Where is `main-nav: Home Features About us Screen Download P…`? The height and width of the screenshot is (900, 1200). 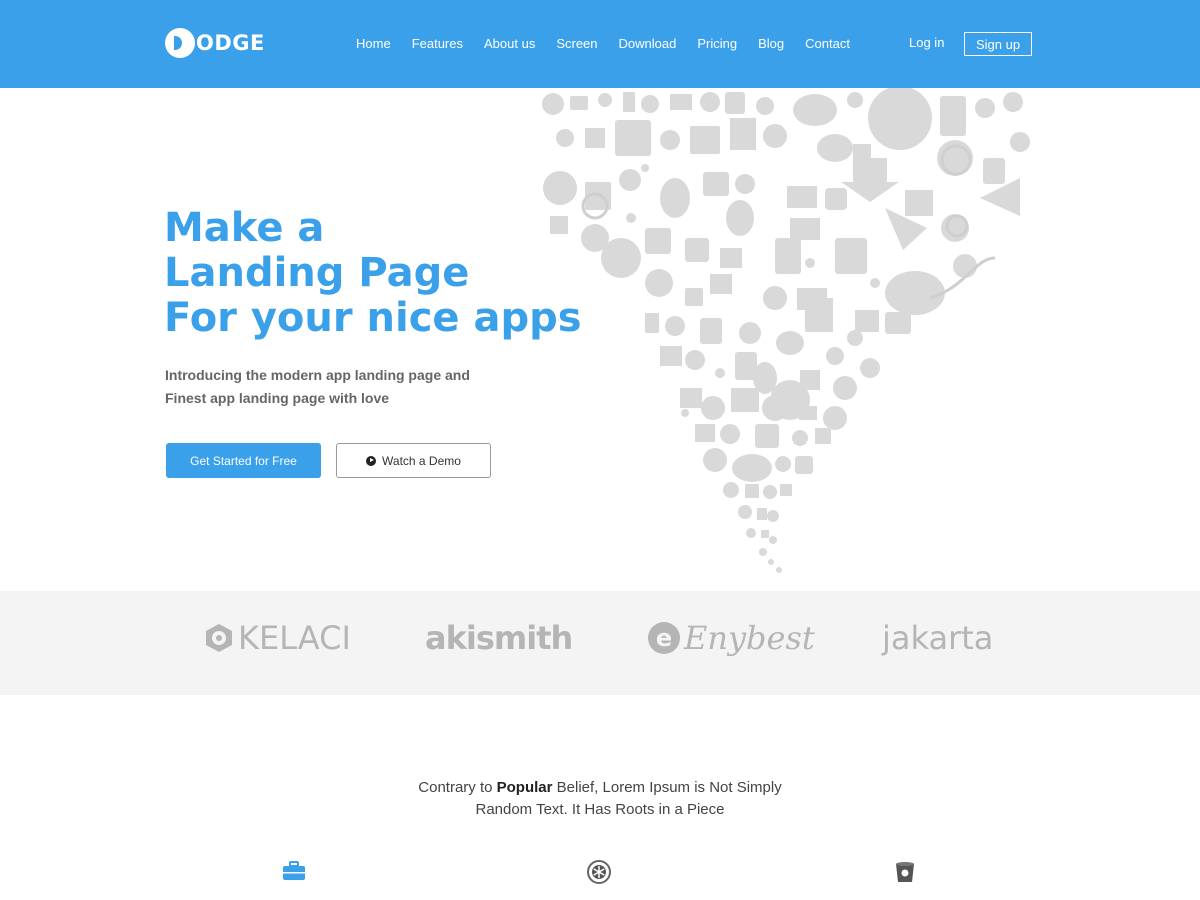
main-nav: Home Features About us Screen Download P… is located at coordinates (613, 43).